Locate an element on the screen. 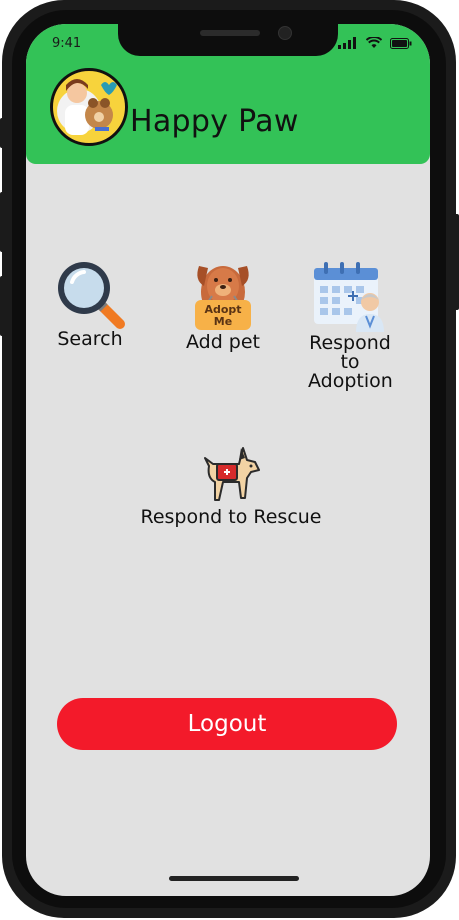 The image size is (459, 920). add-pet-action: Adopt Me Add pet is located at coordinates (223, 304).